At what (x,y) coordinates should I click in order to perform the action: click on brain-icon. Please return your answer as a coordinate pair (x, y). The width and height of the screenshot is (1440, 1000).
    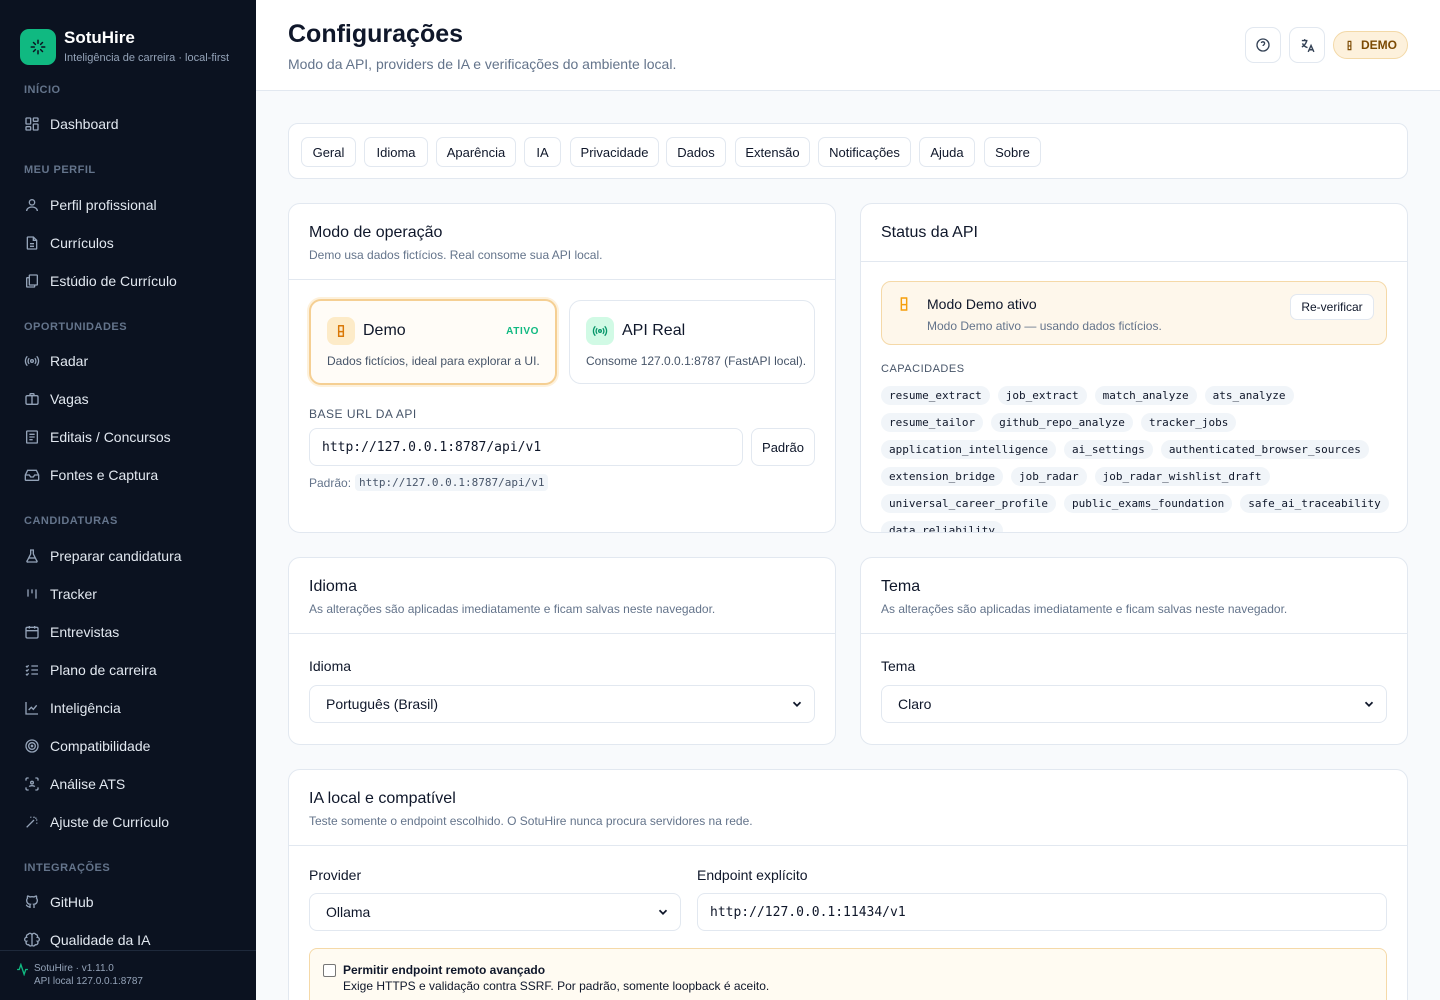
    Looking at the image, I should click on (32, 940).